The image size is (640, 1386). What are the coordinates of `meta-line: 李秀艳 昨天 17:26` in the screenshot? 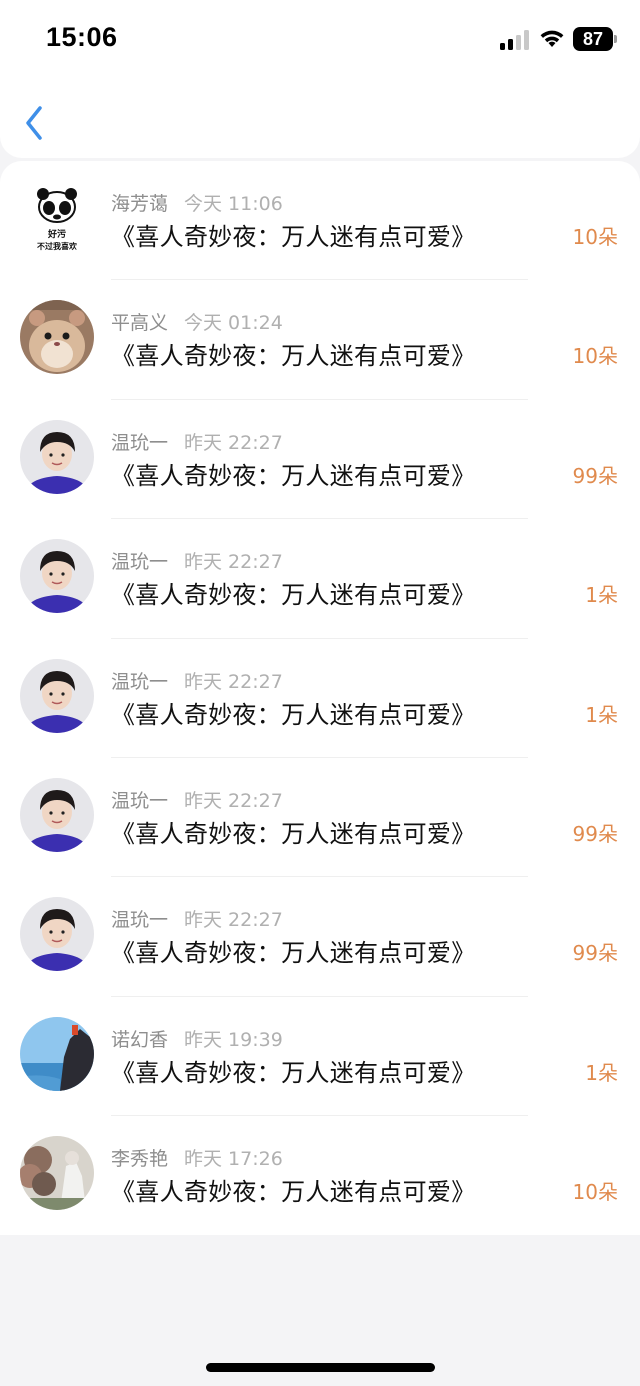 It's located at (197, 1157).